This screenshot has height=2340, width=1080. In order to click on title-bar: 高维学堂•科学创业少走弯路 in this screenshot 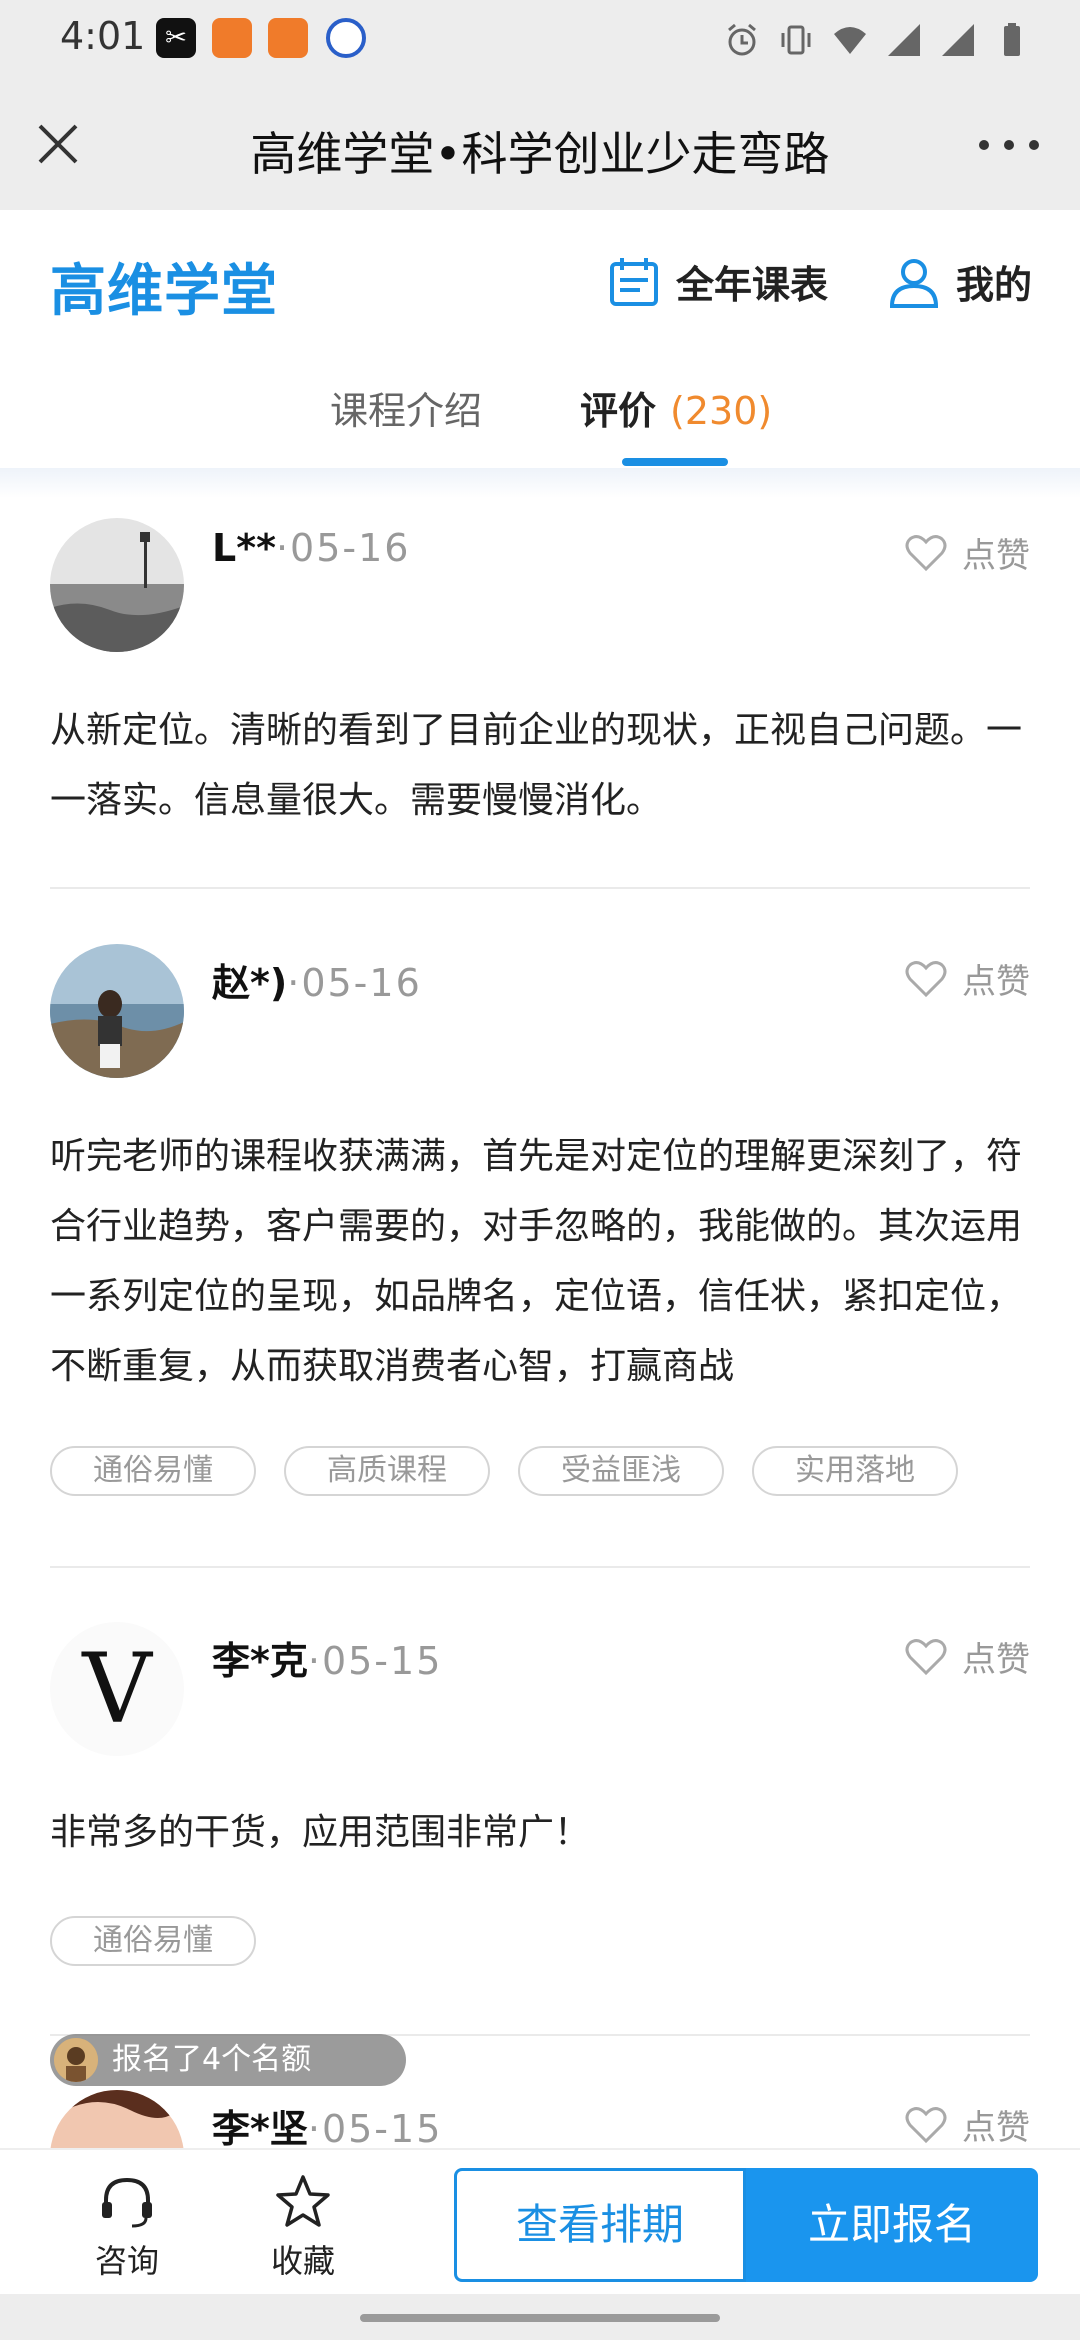, I will do `click(540, 145)`.